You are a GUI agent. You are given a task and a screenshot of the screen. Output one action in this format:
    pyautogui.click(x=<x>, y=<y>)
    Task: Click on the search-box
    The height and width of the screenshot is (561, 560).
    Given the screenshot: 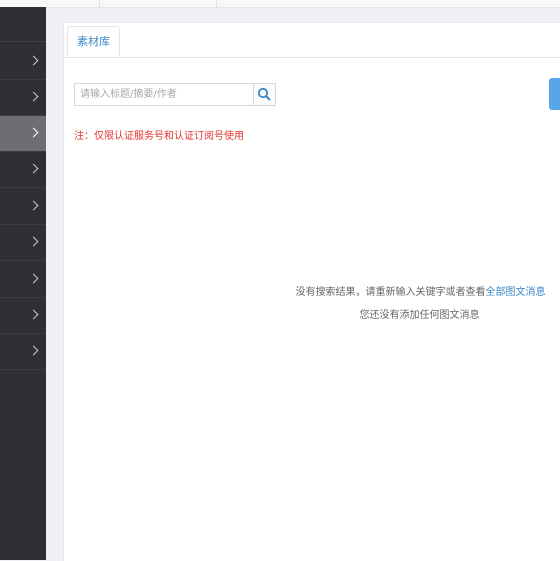 What is the action you would take?
    pyautogui.click(x=175, y=94)
    